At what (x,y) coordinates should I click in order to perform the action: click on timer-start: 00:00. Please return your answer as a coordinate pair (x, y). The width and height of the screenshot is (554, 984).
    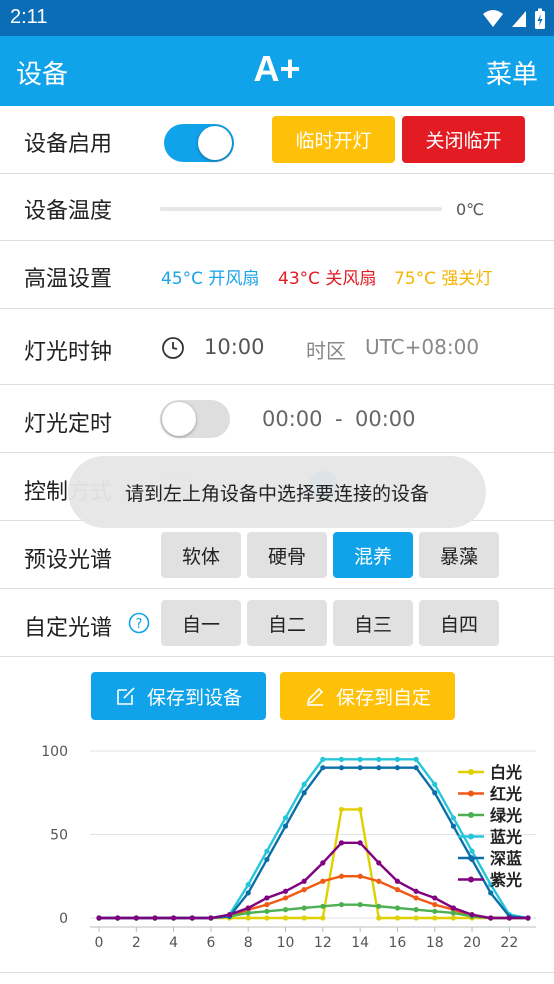
    Looking at the image, I should click on (292, 419).